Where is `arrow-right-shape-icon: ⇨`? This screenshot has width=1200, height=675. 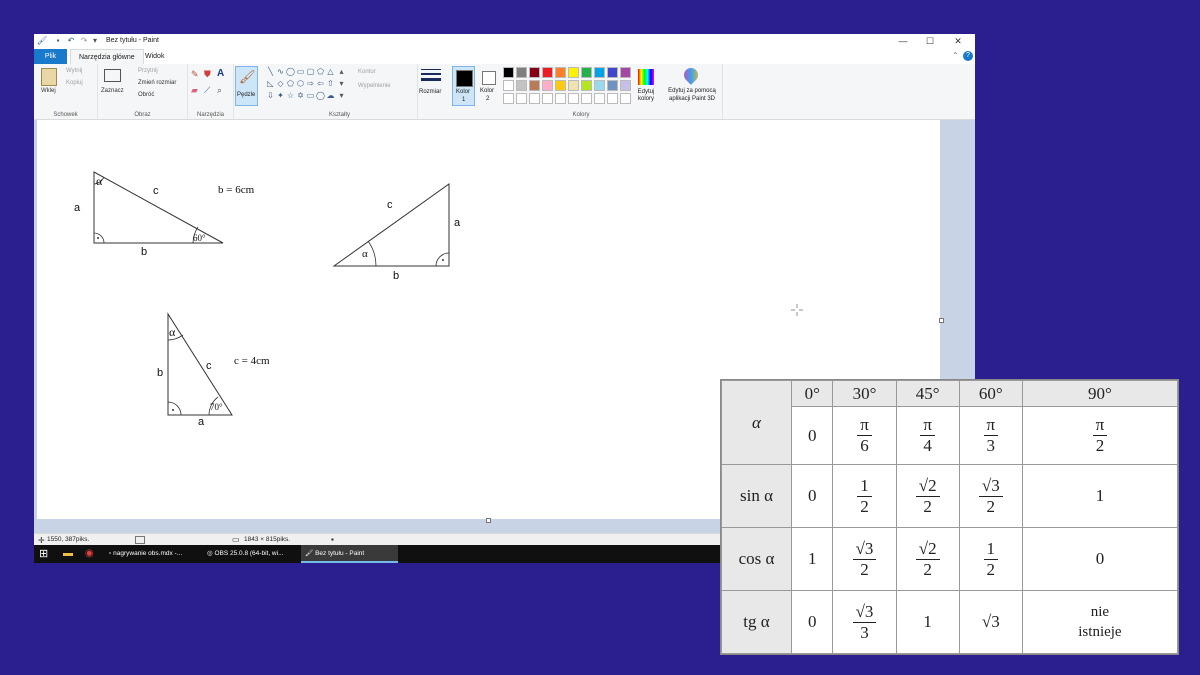 arrow-right-shape-icon: ⇨ is located at coordinates (310, 83).